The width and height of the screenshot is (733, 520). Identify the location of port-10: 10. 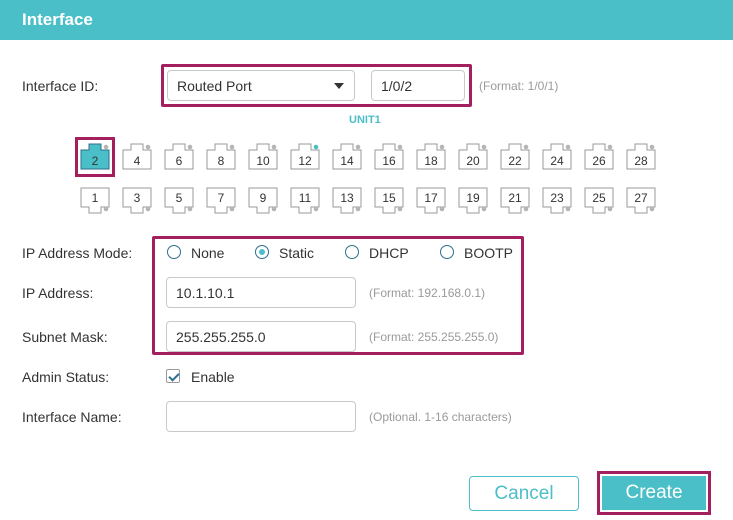
(263, 156).